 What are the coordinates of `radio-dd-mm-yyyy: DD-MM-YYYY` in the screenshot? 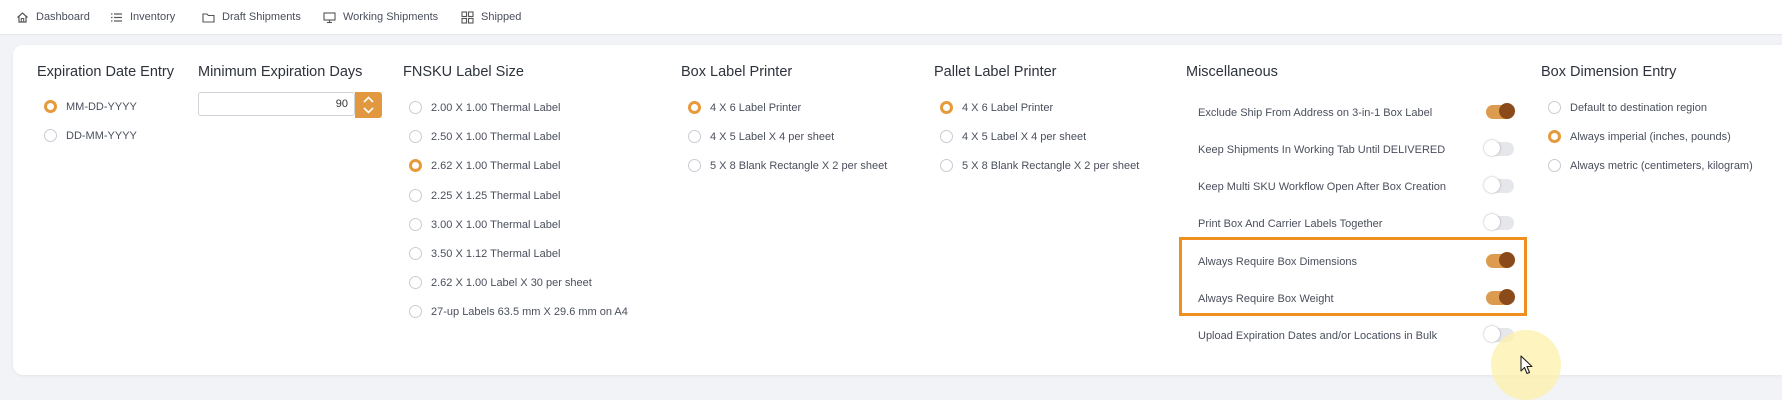 It's located at (90, 135).